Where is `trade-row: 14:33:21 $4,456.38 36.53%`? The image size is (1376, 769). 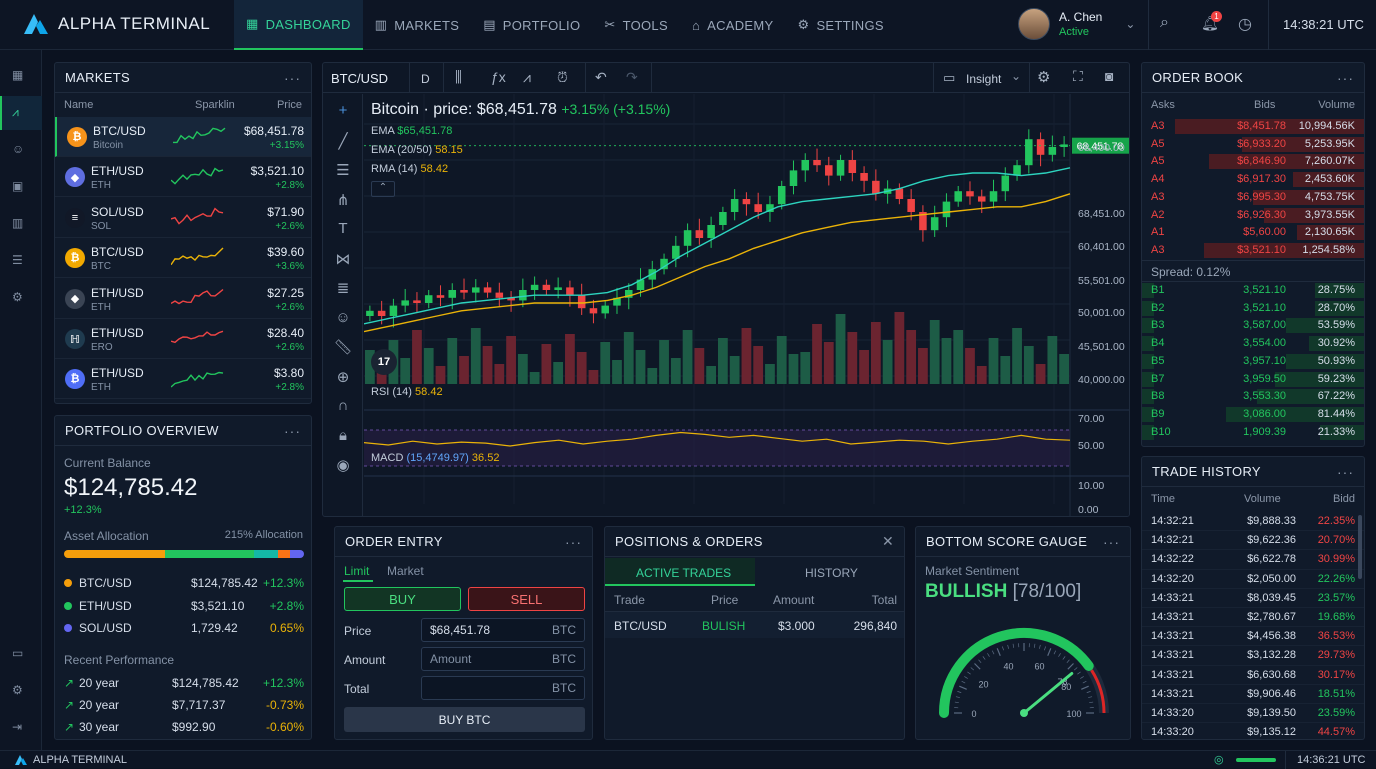 trade-row: 14:33:21 $4,456.38 36.53% is located at coordinates (1253, 636).